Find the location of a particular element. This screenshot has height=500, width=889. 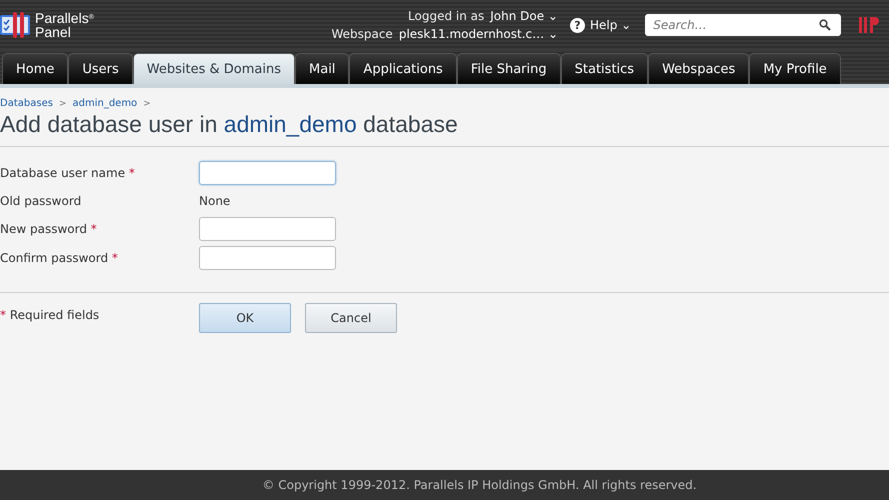

breadcrumb-link: admin_demo is located at coordinates (105, 103).